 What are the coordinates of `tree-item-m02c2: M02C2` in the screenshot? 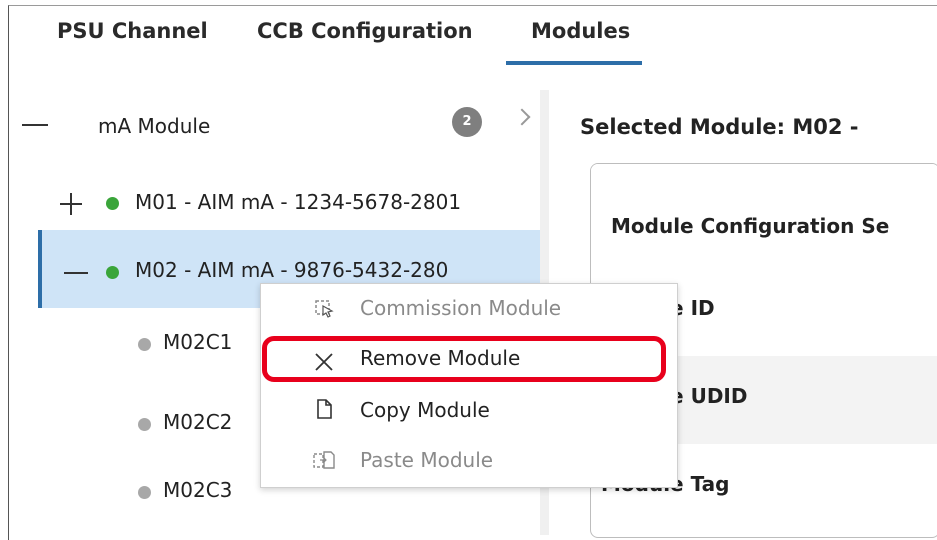 It's located at (197, 422).